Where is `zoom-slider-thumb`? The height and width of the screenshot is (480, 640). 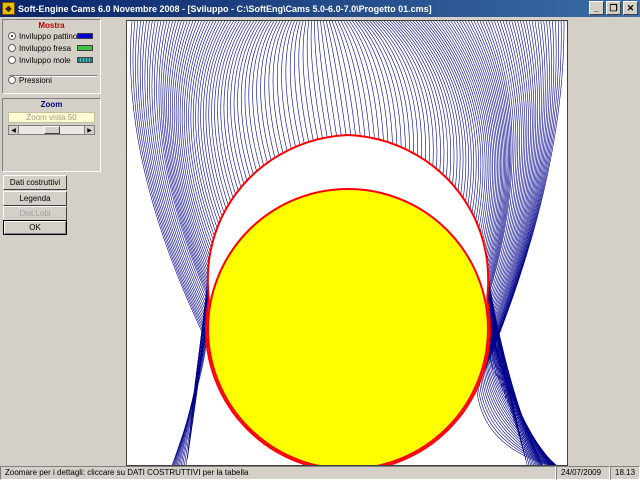
zoom-slider-thumb is located at coordinates (52, 130).